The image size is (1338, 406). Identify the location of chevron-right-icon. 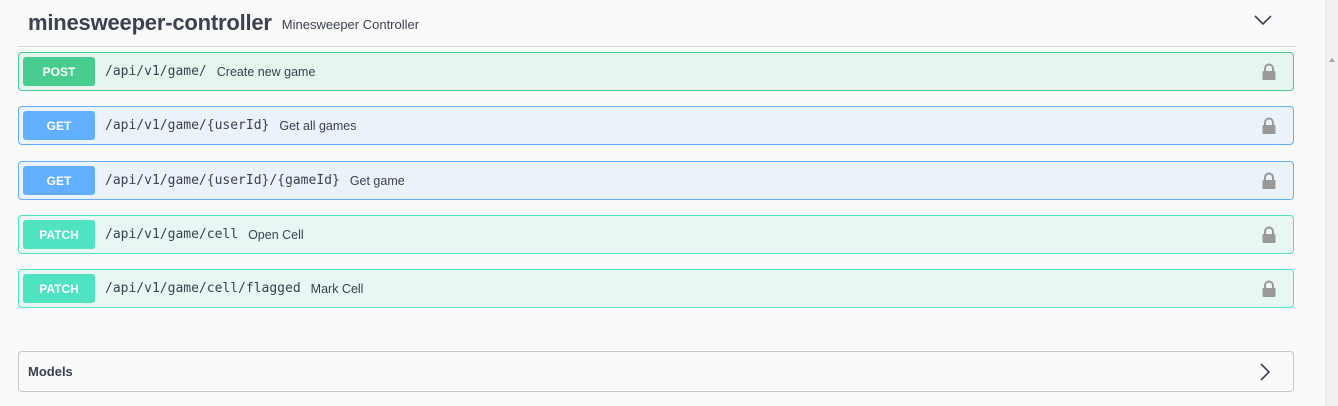
(1265, 372).